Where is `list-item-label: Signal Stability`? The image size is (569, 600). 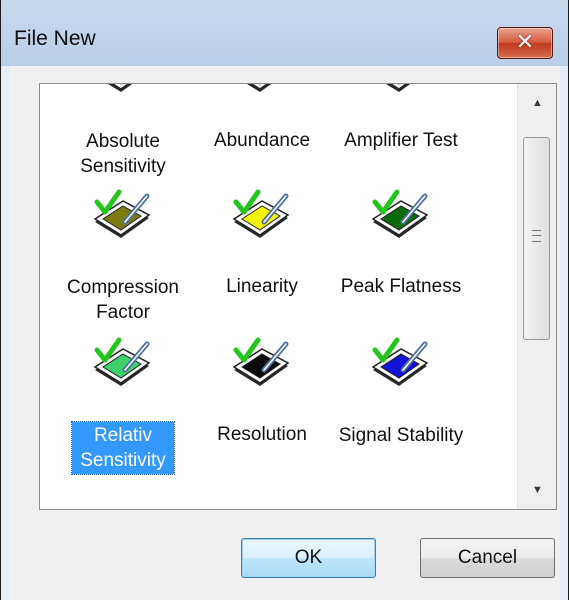 list-item-label: Signal Stability is located at coordinates (401, 435).